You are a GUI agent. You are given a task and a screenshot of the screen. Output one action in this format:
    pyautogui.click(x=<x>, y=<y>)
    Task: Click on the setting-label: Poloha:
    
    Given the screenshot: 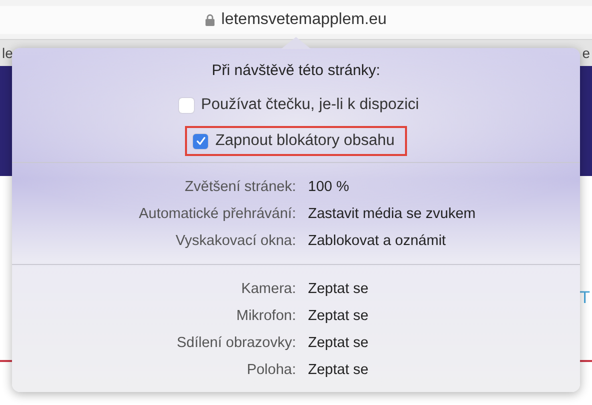 What is the action you would take?
    pyautogui.click(x=271, y=370)
    